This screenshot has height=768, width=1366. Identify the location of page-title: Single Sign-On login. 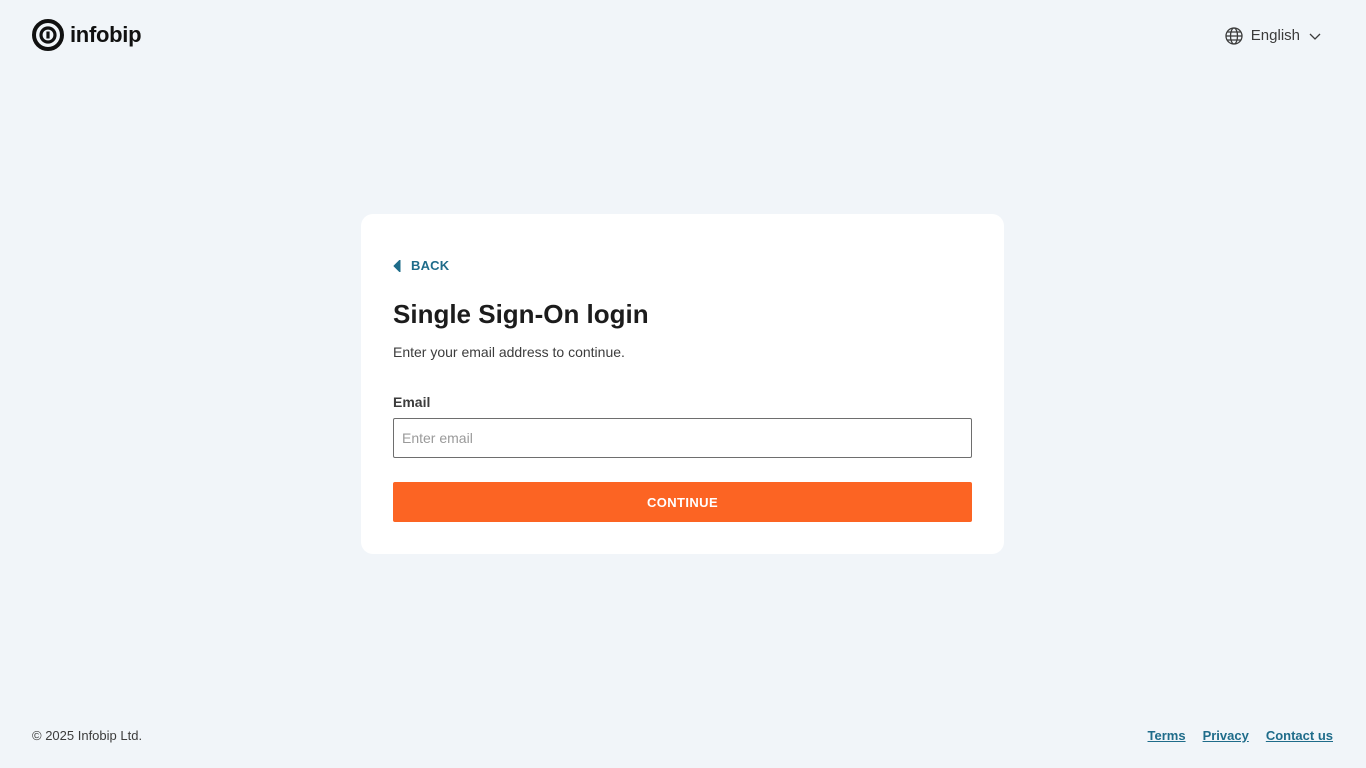
(521, 314).